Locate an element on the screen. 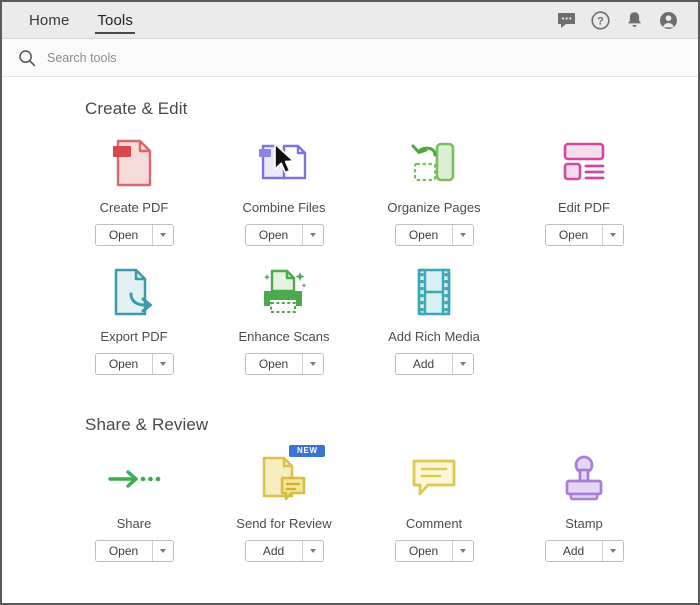 The width and height of the screenshot is (700, 605). tab-tools: Tools is located at coordinates (115, 20).